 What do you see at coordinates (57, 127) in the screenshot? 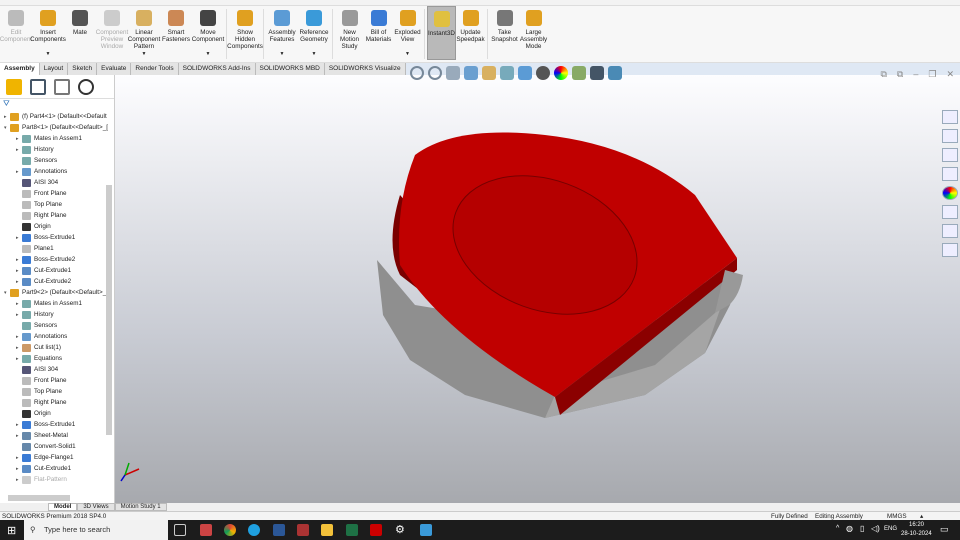
I see `tree-item: ▾ Part8<1> (Default<<Default>_[` at bounding box center [57, 127].